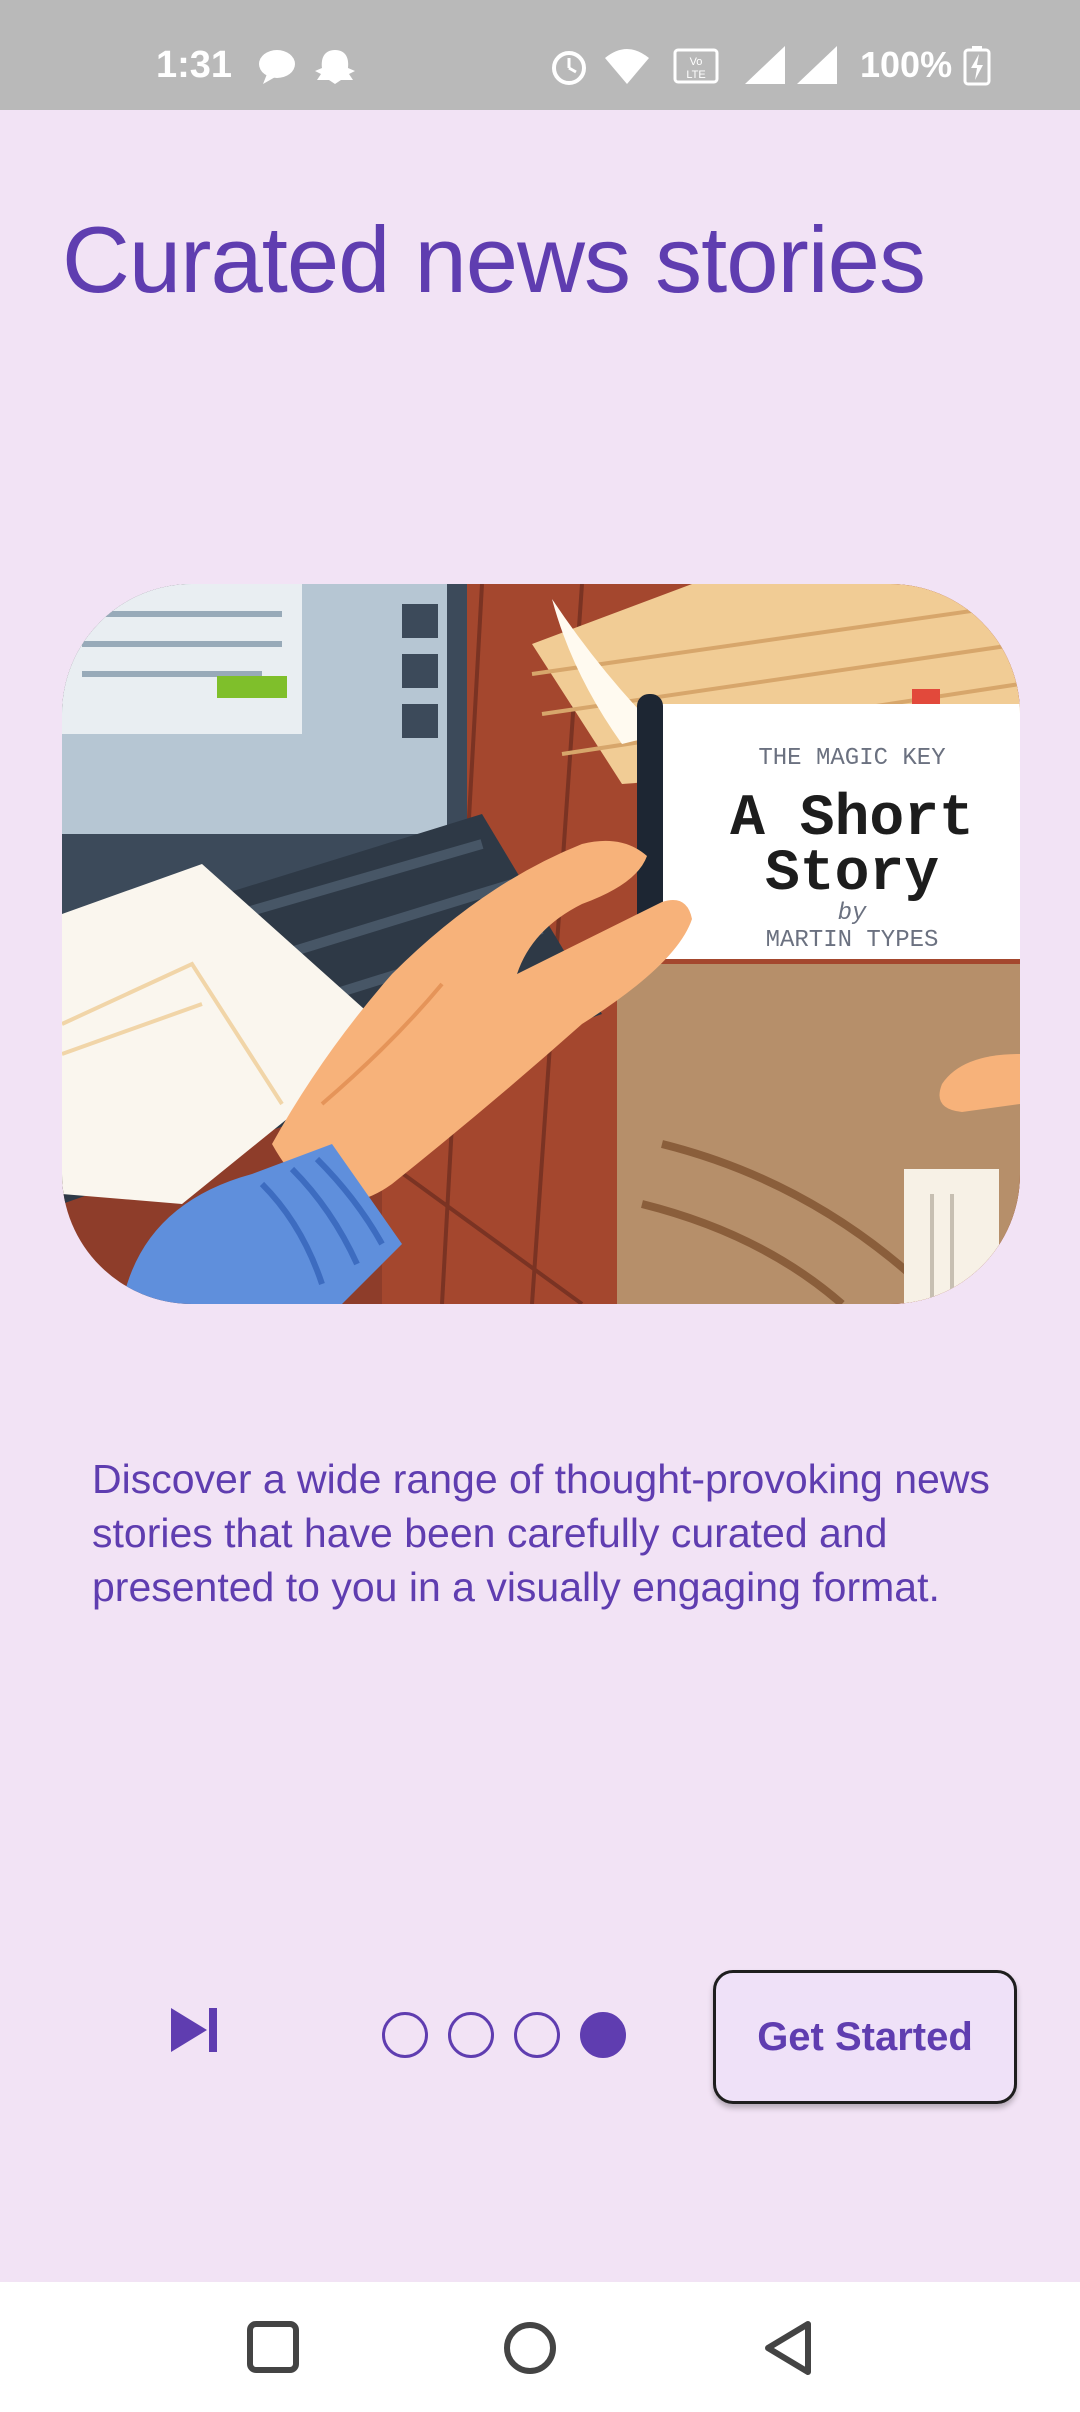 This screenshot has height=2412, width=1080. Describe the element at coordinates (530, 2348) in the screenshot. I see `home-icon` at that location.